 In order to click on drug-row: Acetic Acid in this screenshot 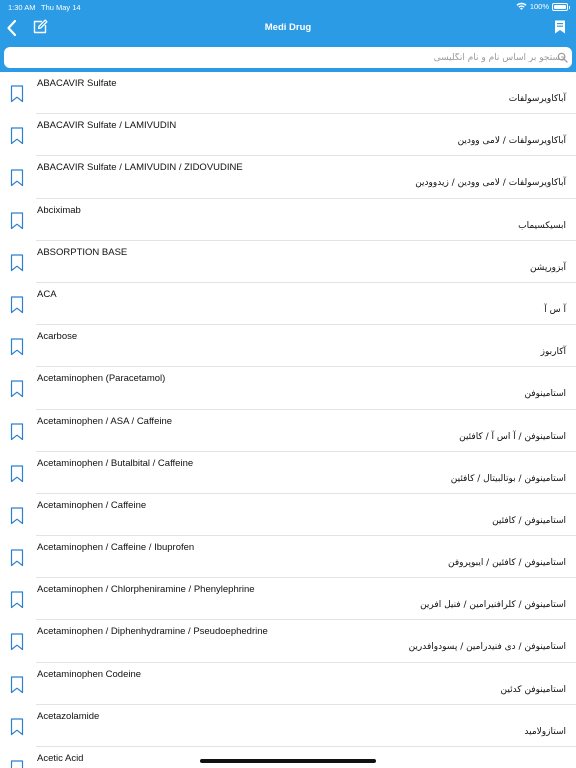, I will do `click(288, 757)`.